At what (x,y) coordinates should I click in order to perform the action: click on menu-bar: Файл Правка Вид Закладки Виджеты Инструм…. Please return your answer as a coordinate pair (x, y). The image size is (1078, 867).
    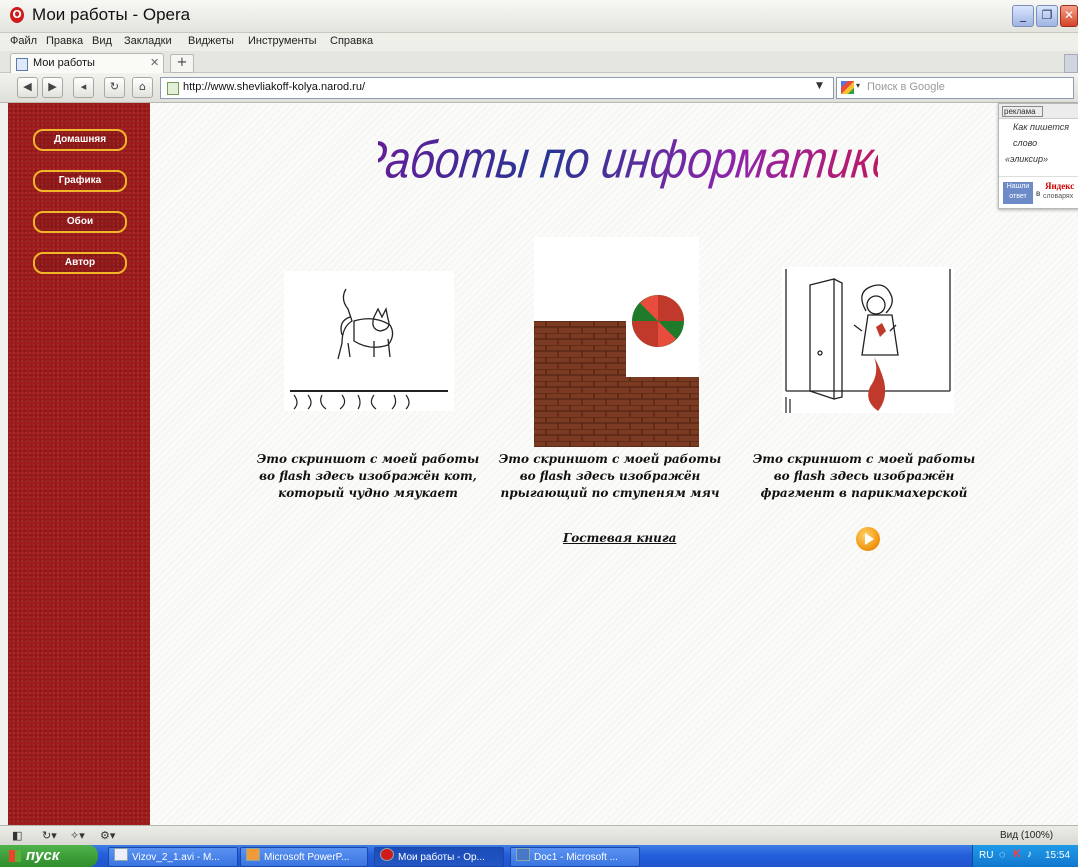
    Looking at the image, I should click on (539, 42).